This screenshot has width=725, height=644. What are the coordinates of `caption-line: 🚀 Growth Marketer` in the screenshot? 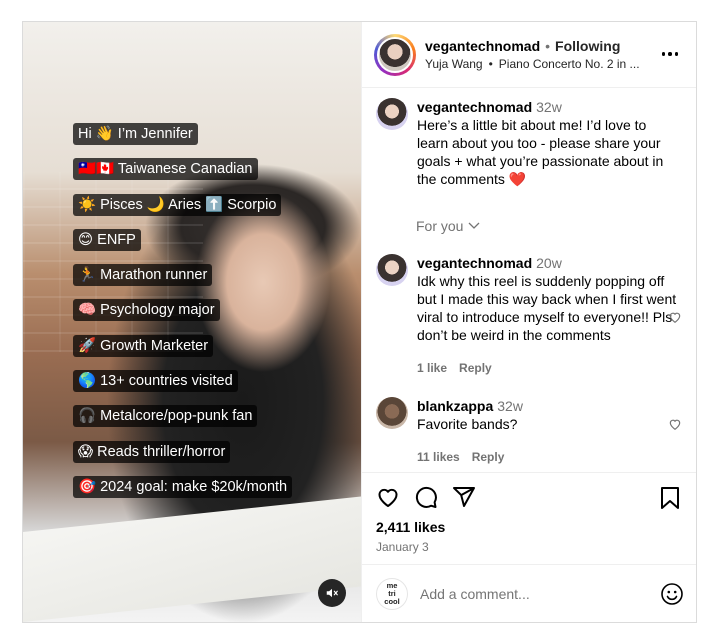 It's located at (143, 345).